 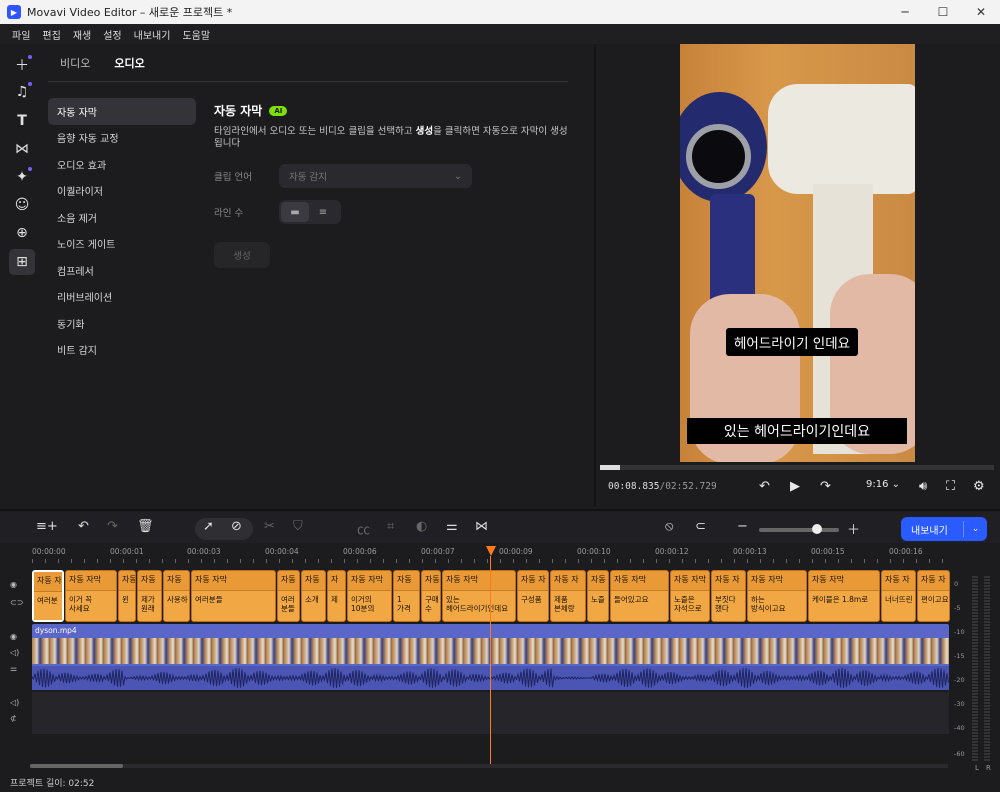 I want to click on magnet-icon: ⊂, so click(x=700, y=526).